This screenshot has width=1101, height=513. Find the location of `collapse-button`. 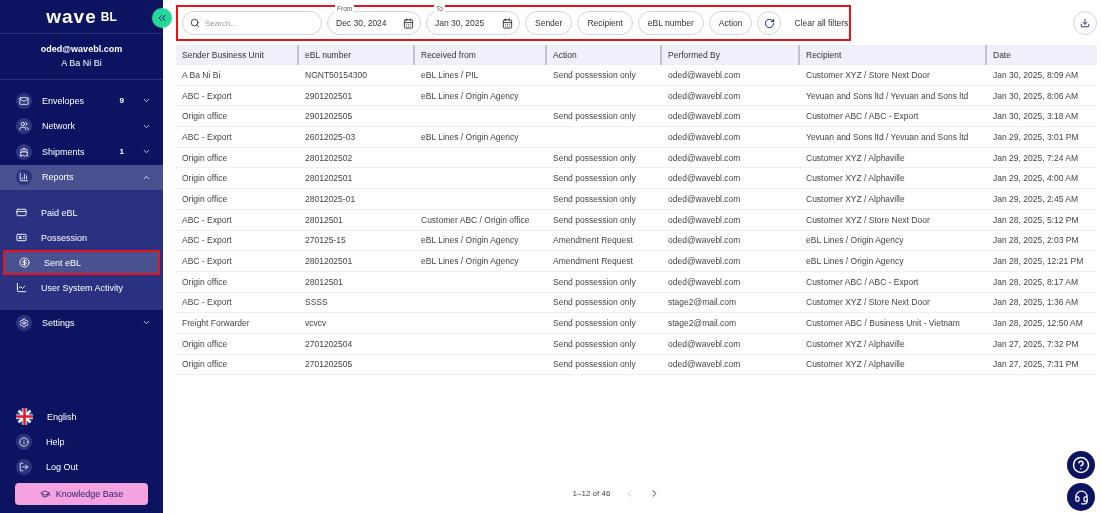

collapse-button is located at coordinates (162, 18).